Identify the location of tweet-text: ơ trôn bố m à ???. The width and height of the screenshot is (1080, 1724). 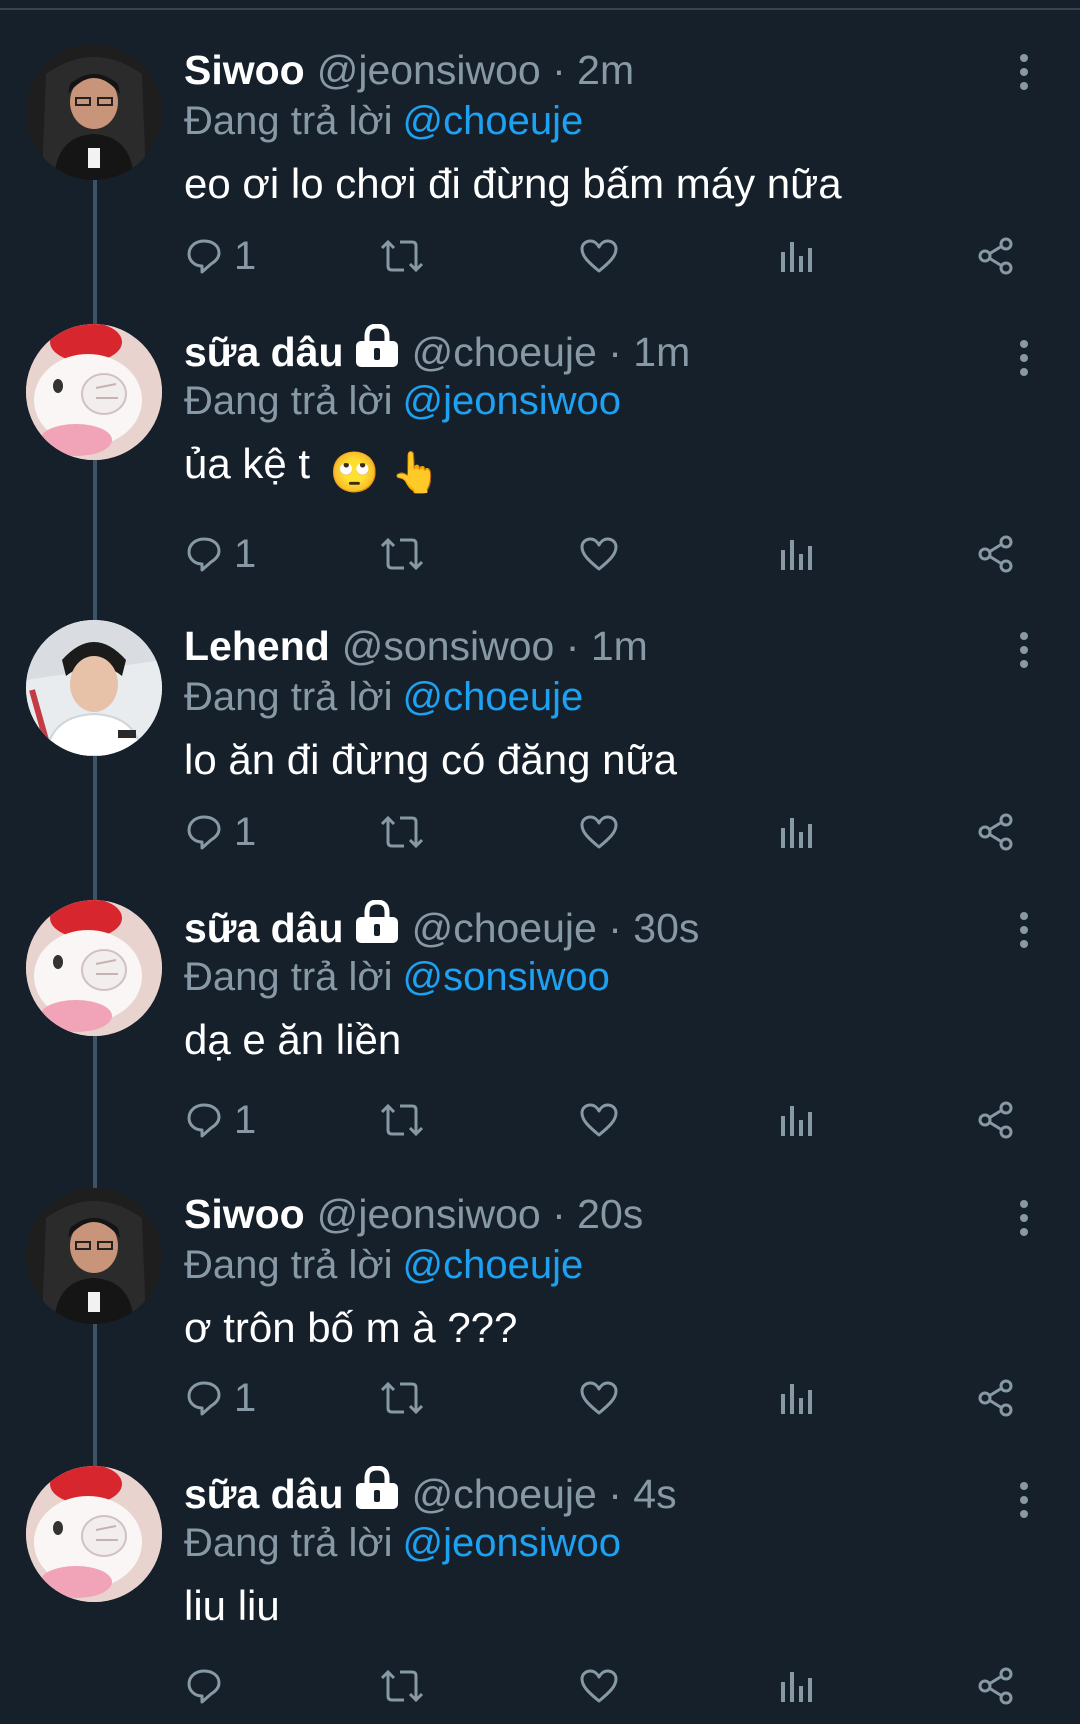
(351, 1327).